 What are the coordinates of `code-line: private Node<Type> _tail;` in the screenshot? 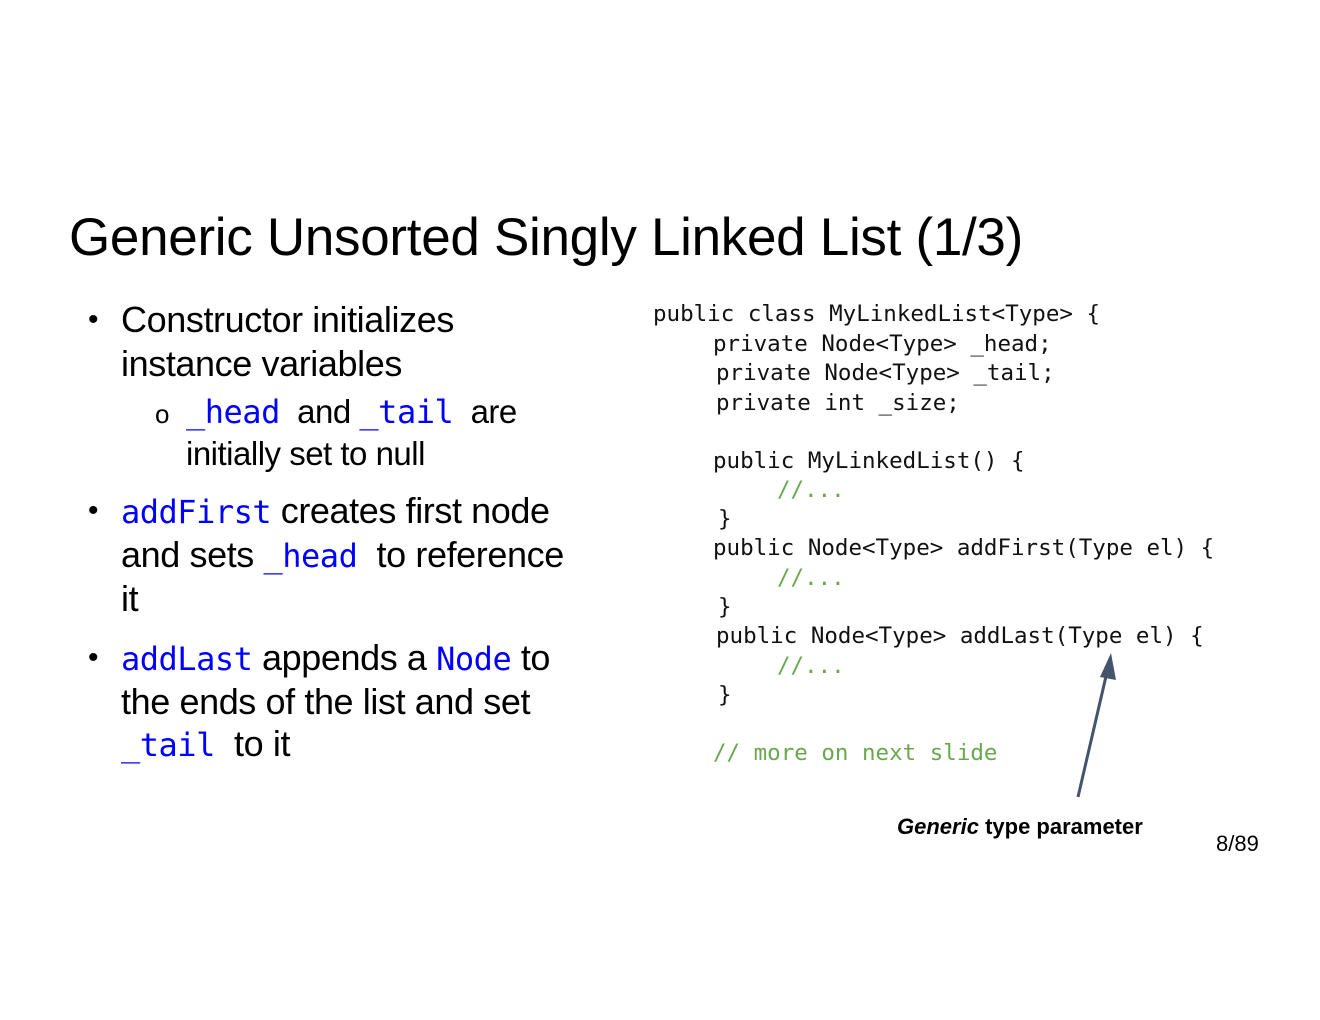 It's located at (885, 373).